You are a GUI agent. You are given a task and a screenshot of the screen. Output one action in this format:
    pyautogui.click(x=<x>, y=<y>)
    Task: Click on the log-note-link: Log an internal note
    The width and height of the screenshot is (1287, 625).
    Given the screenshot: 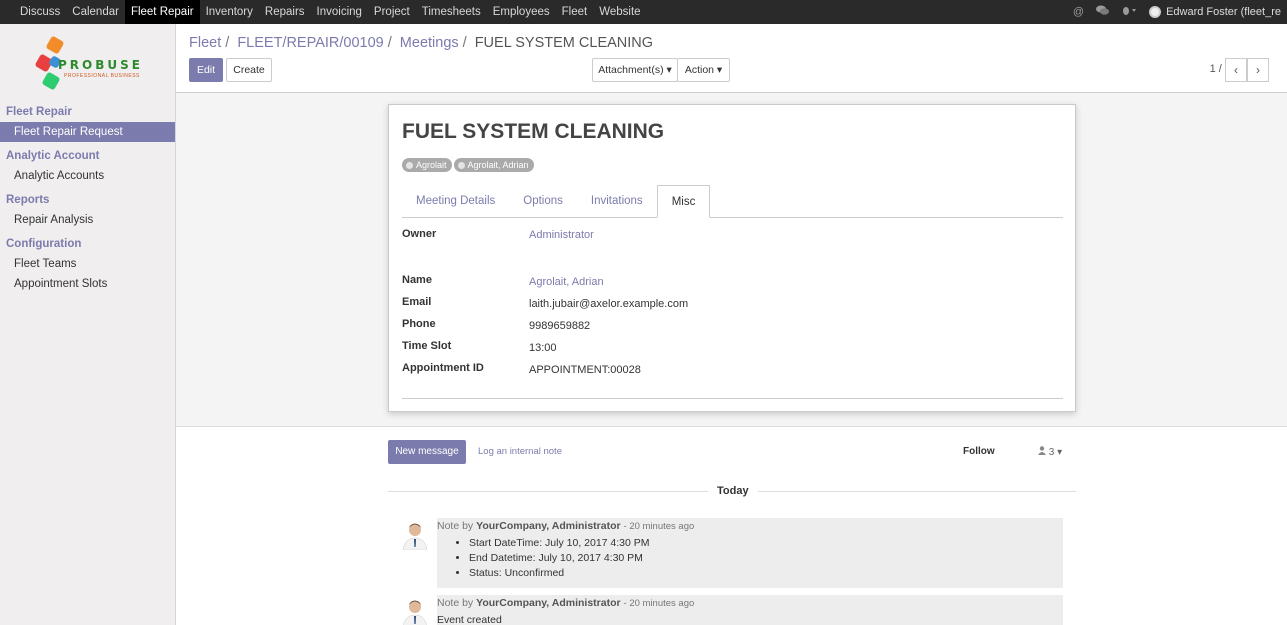 What is the action you would take?
    pyautogui.click(x=520, y=451)
    